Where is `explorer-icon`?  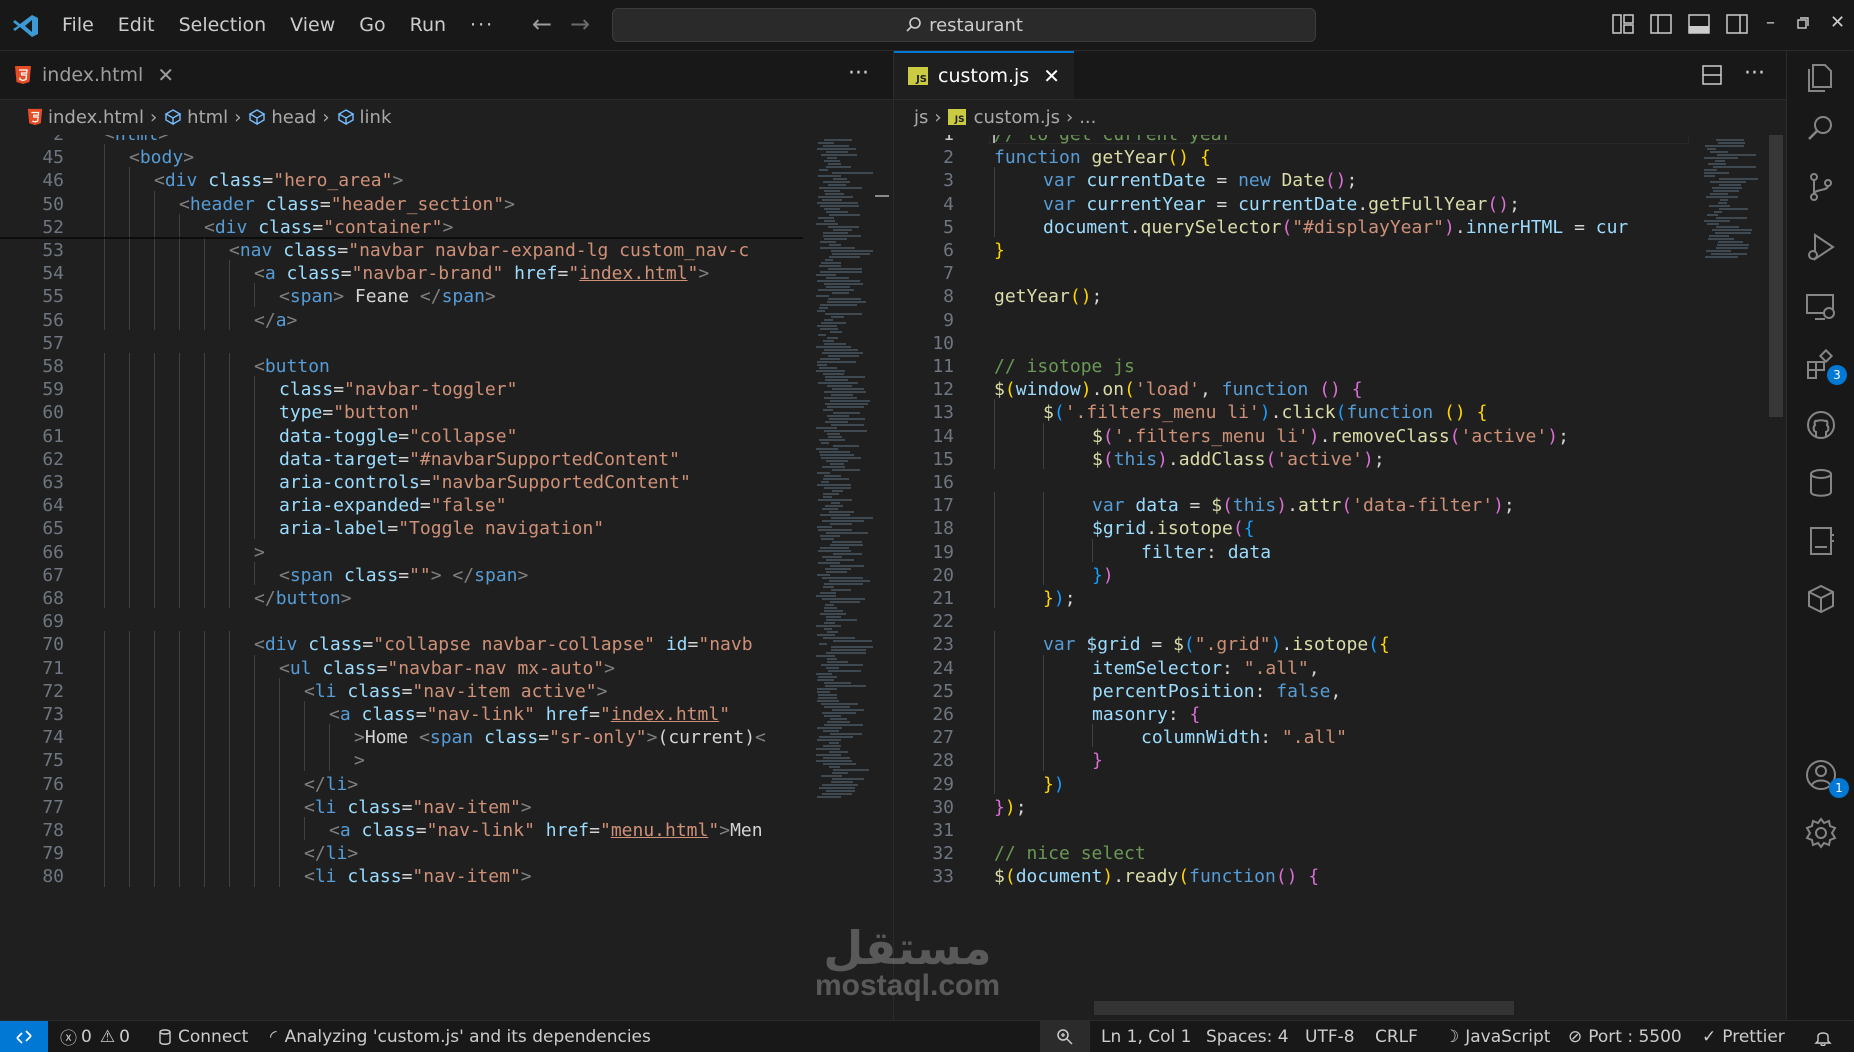
explorer-icon is located at coordinates (1821, 77).